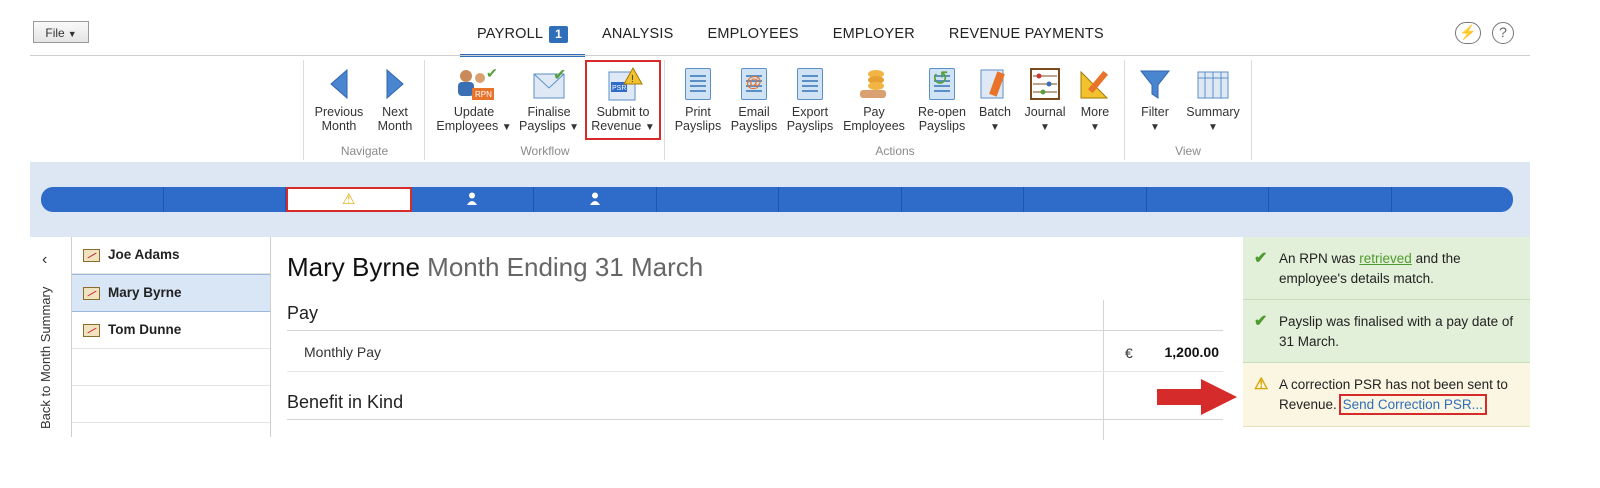 This screenshot has height=488, width=1600. Describe the element at coordinates (343, 352) in the screenshot. I see `monthly-pay-label: Monthly Pay` at that location.